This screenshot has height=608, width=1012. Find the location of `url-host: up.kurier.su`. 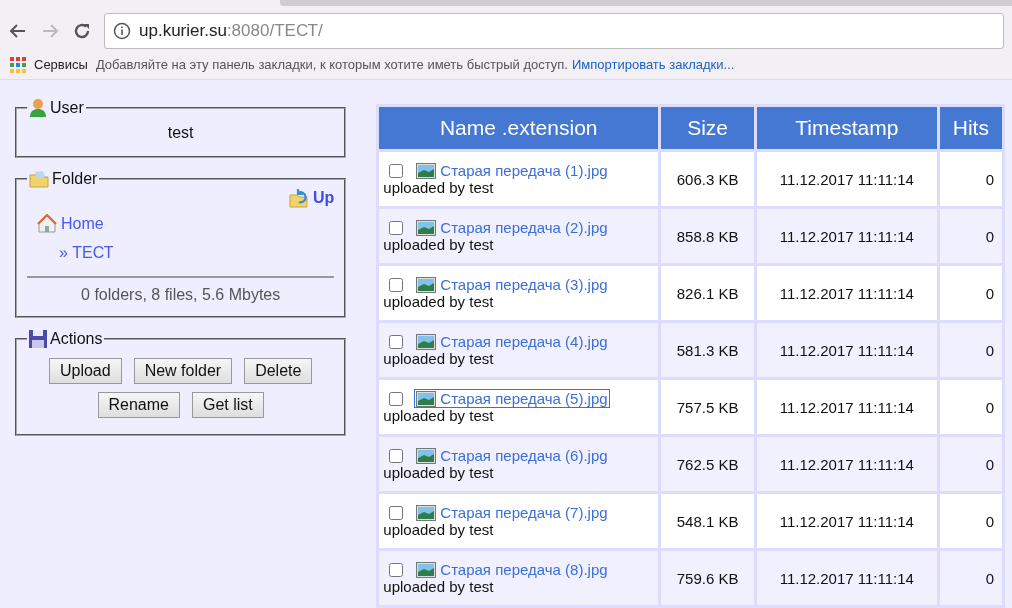

url-host: up.kurier.su is located at coordinates (183, 31).